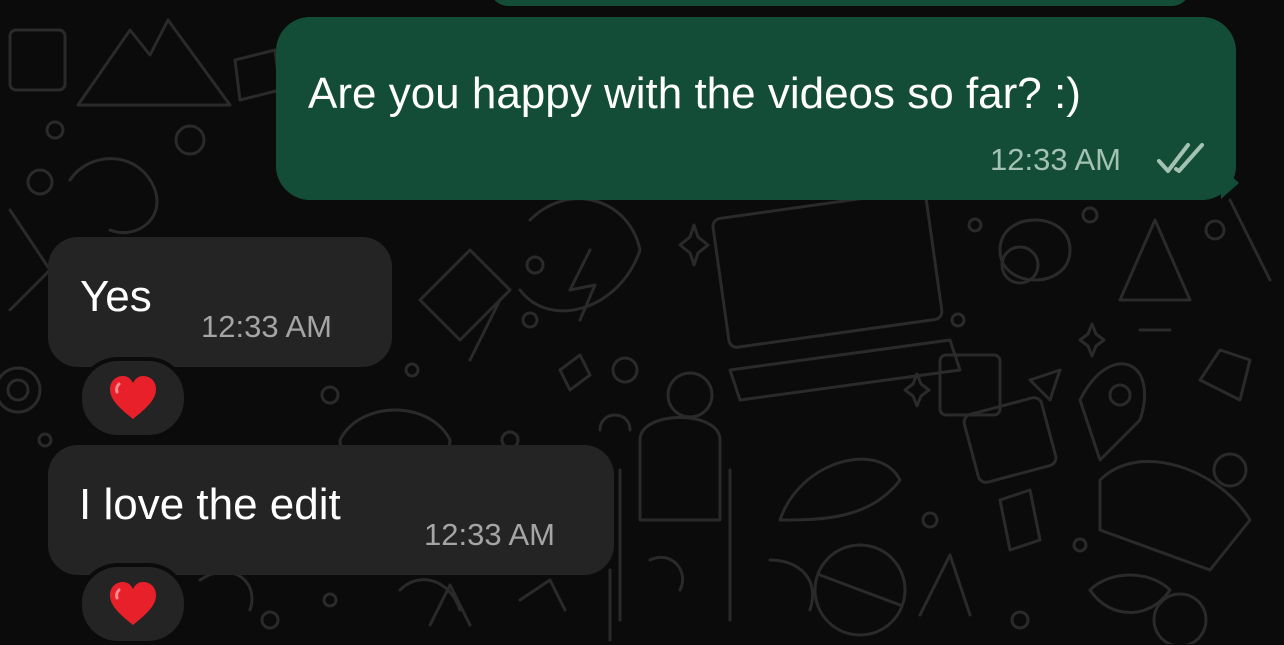 This screenshot has height=645, width=1284. I want to click on double-check-icon, so click(1181, 158).